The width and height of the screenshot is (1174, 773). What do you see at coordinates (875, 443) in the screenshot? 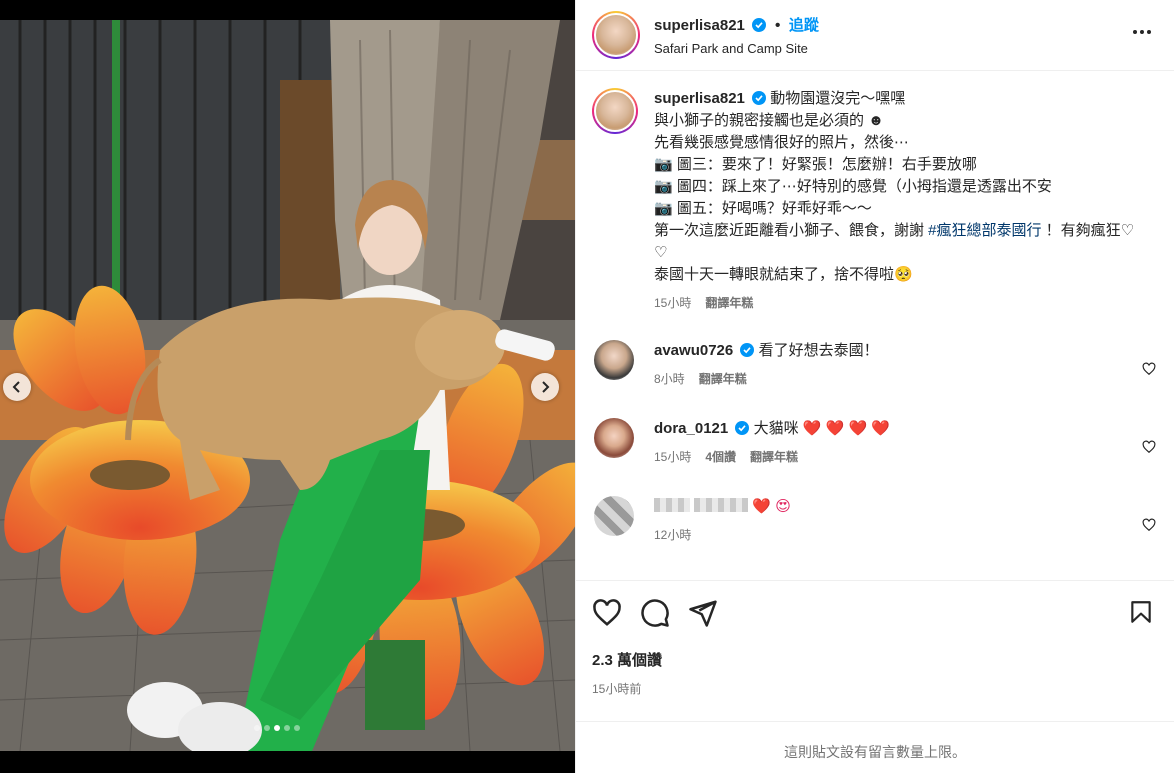
I see `comment-item: dora_0121 大貓咪 ❤️ ❤️ ❤️ ❤️ 15小時 4個讚 翻譯年糕` at bounding box center [875, 443].